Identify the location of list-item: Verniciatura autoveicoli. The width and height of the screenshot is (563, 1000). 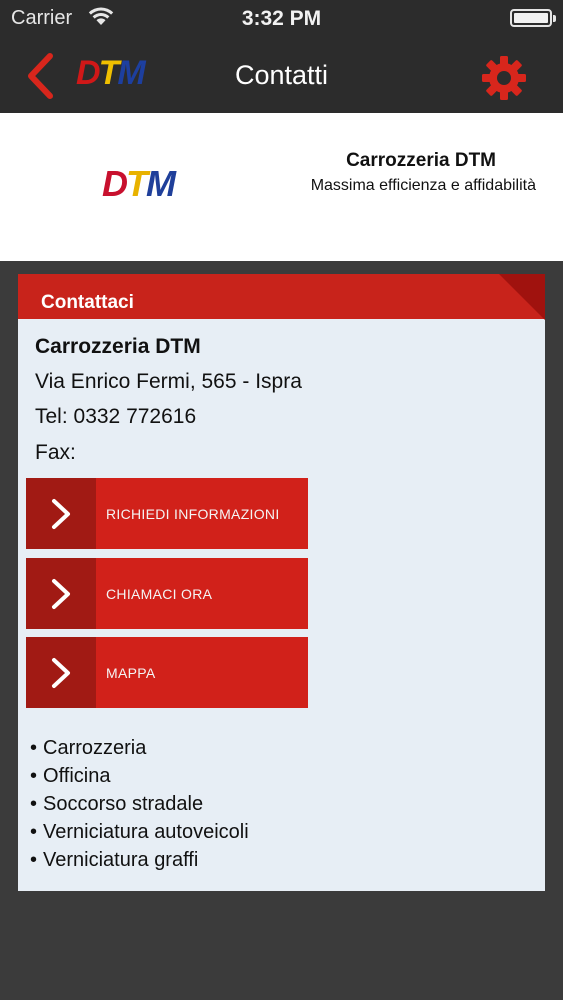
(139, 832).